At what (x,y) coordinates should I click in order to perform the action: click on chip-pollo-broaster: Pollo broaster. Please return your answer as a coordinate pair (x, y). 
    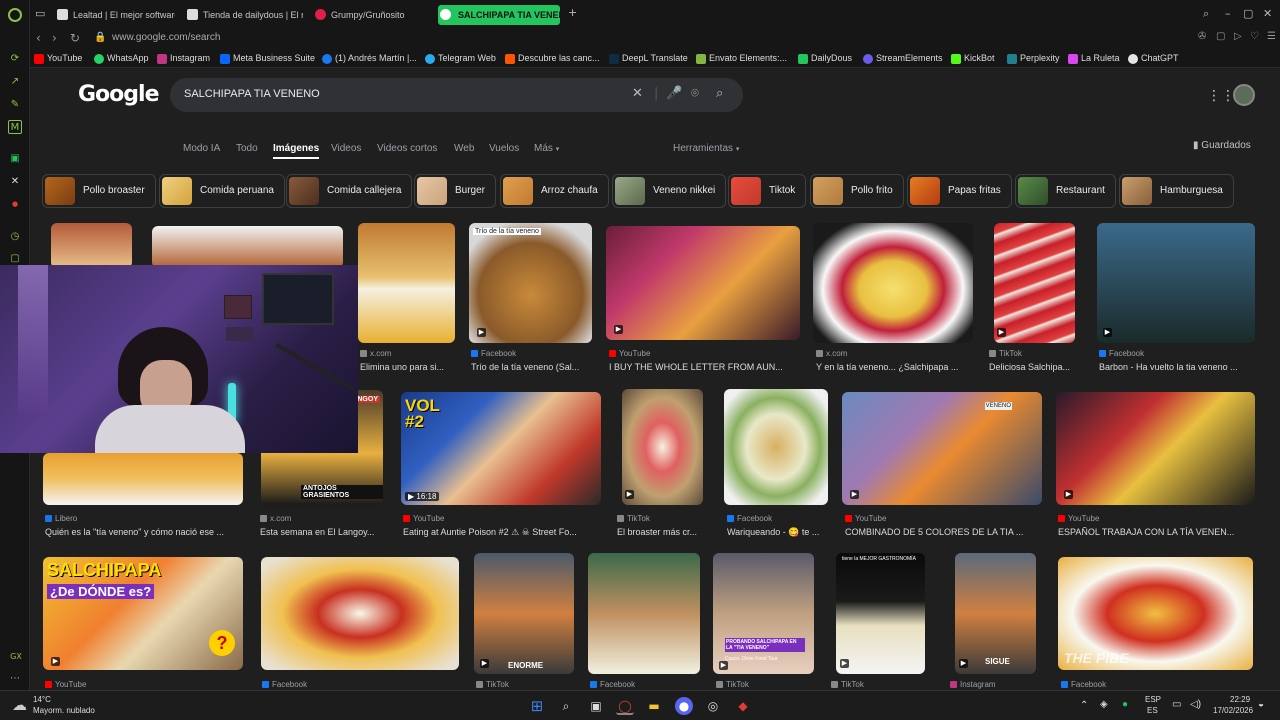
    Looking at the image, I should click on (99, 191).